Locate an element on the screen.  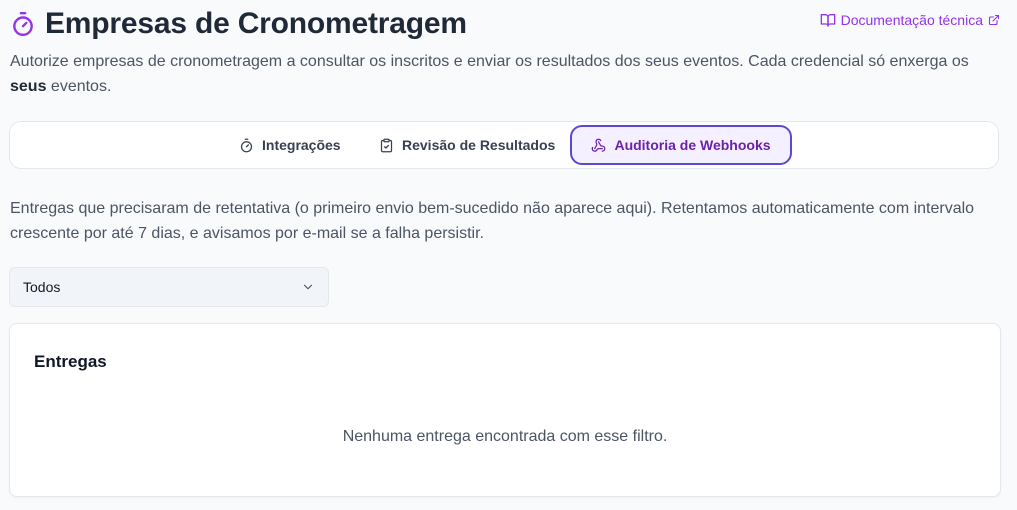
webhook-icon is located at coordinates (598, 145).